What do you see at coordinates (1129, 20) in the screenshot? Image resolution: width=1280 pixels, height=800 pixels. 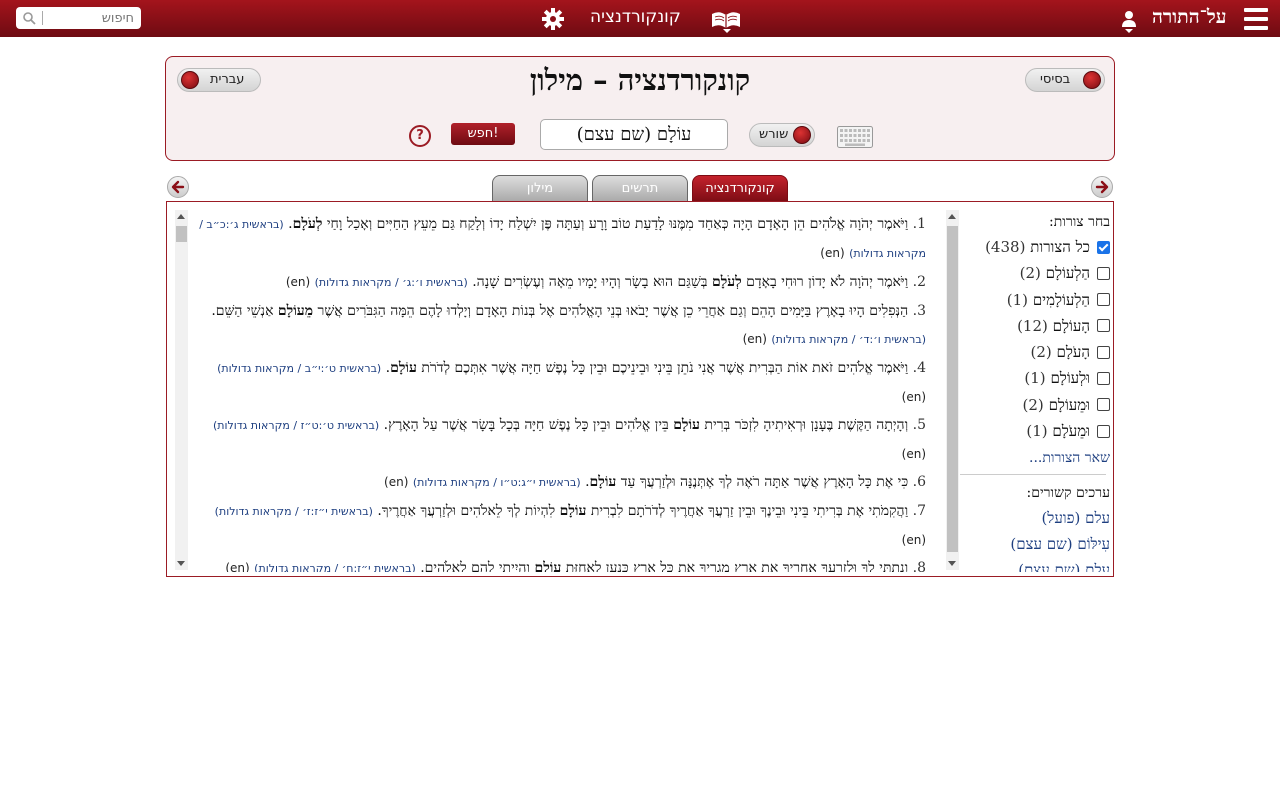 I see `user-icon` at bounding box center [1129, 20].